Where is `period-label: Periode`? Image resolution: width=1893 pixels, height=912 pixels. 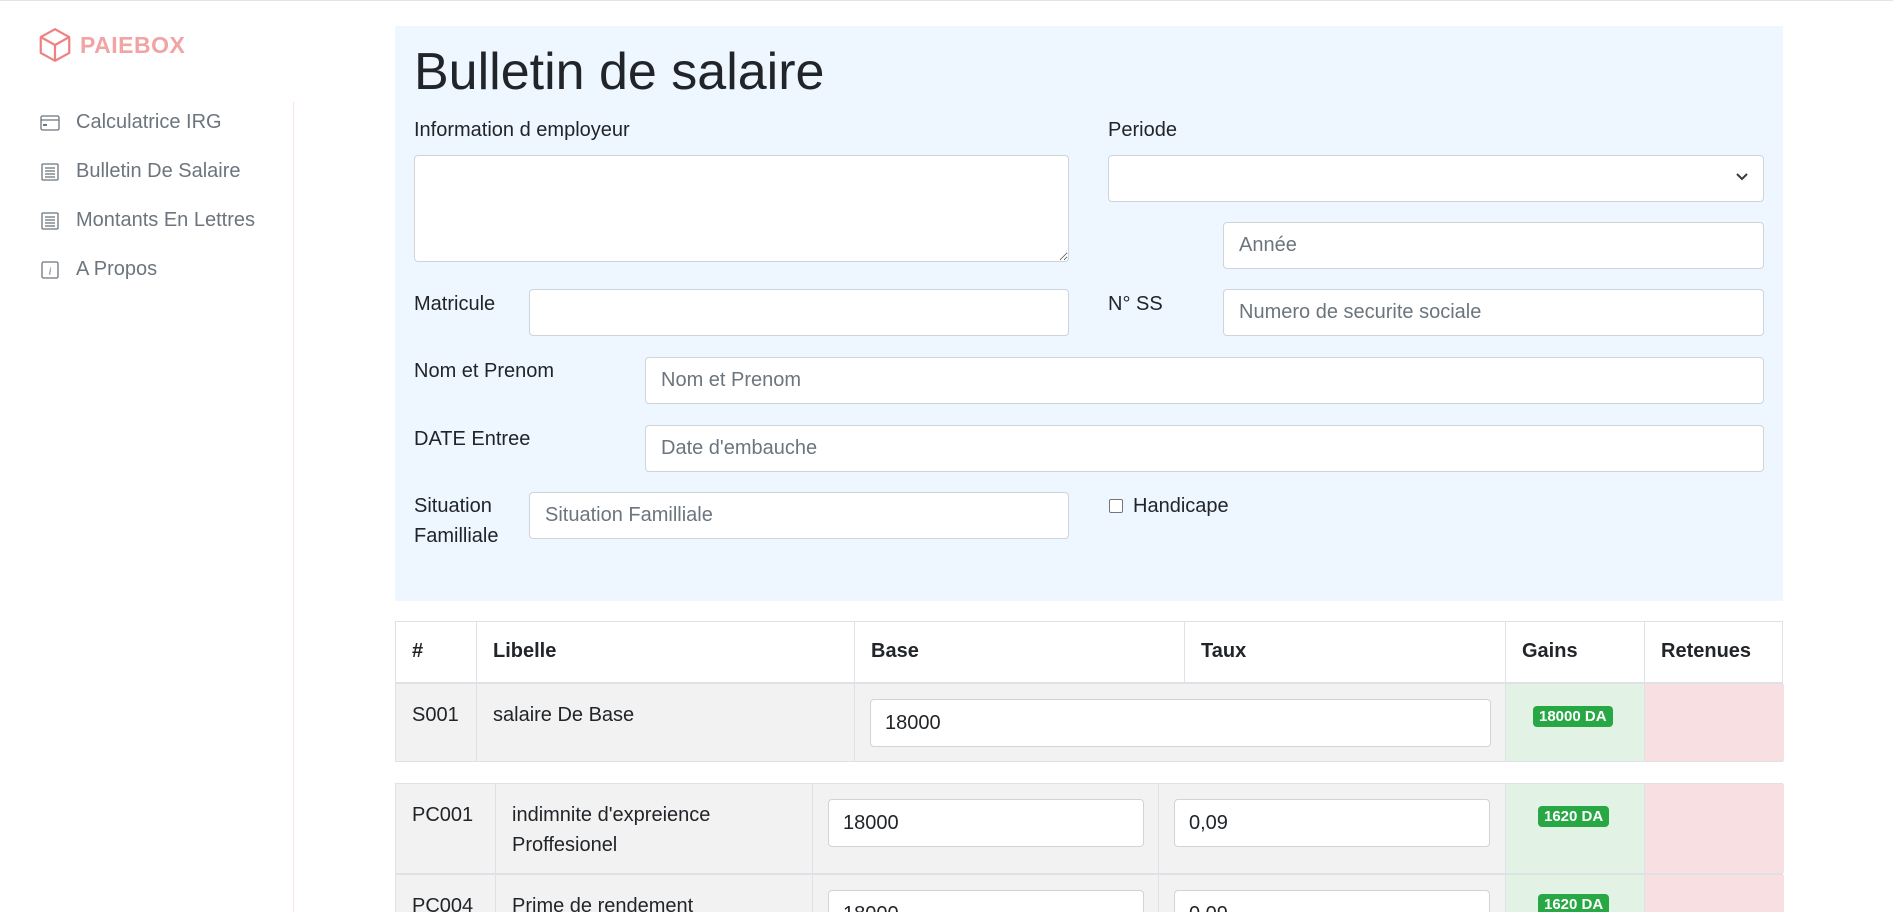
period-label: Periode is located at coordinates (1142, 130).